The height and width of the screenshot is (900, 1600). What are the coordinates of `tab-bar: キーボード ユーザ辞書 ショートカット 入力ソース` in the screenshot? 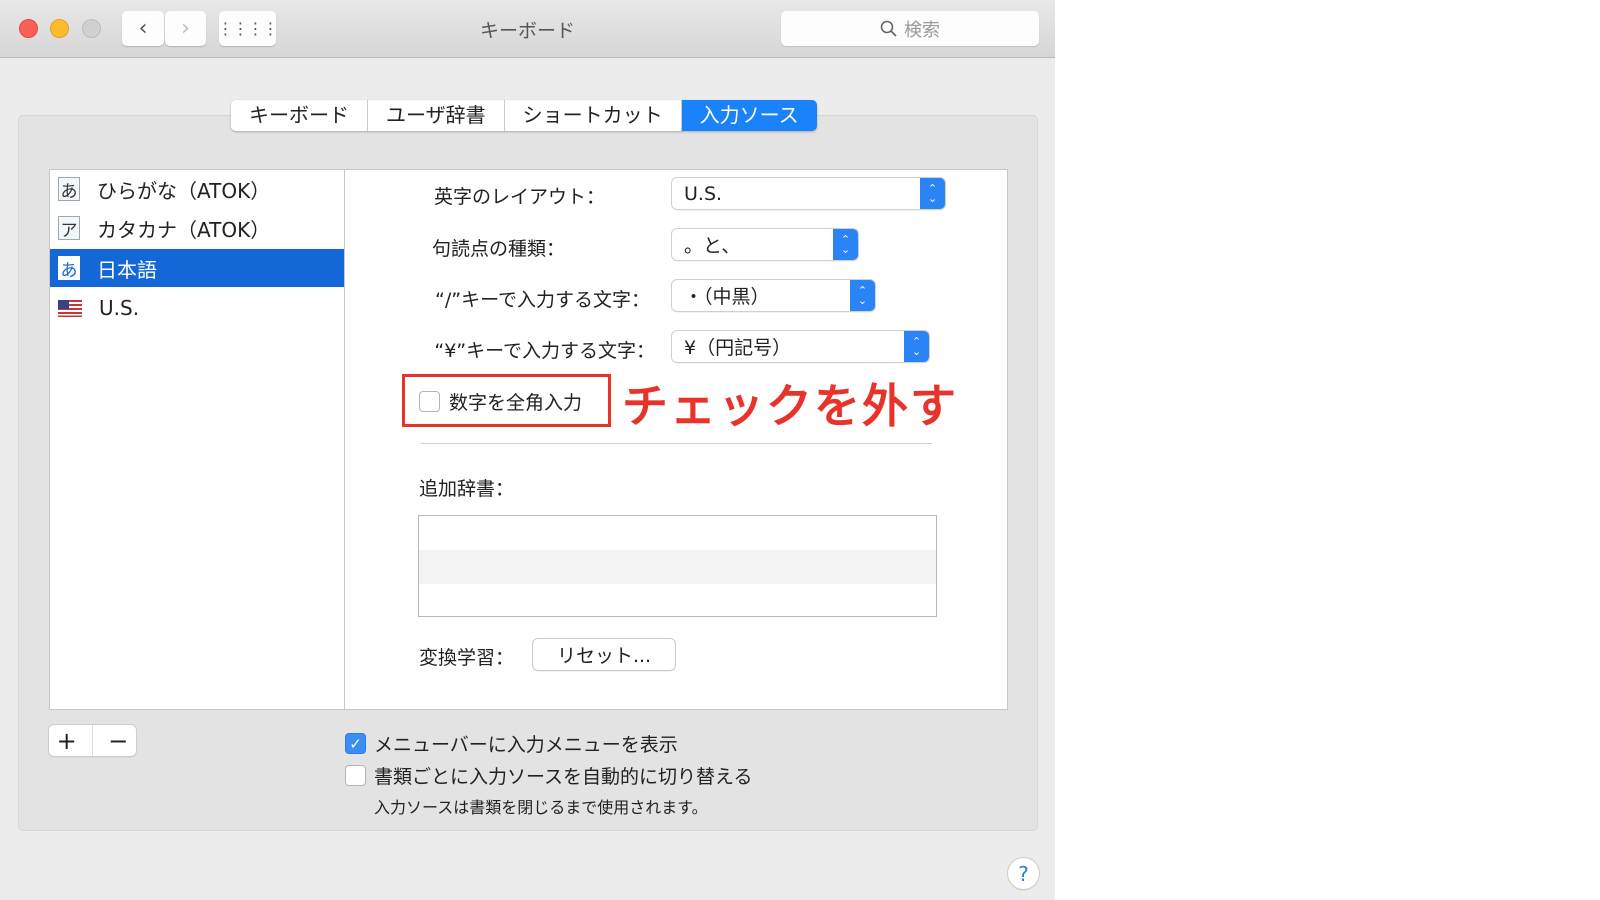 It's located at (524, 115).